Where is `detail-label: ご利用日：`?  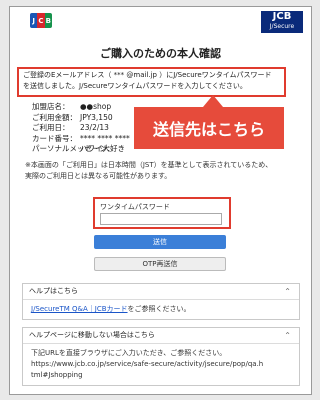
detail-label: ご利用日： is located at coordinates (51, 127).